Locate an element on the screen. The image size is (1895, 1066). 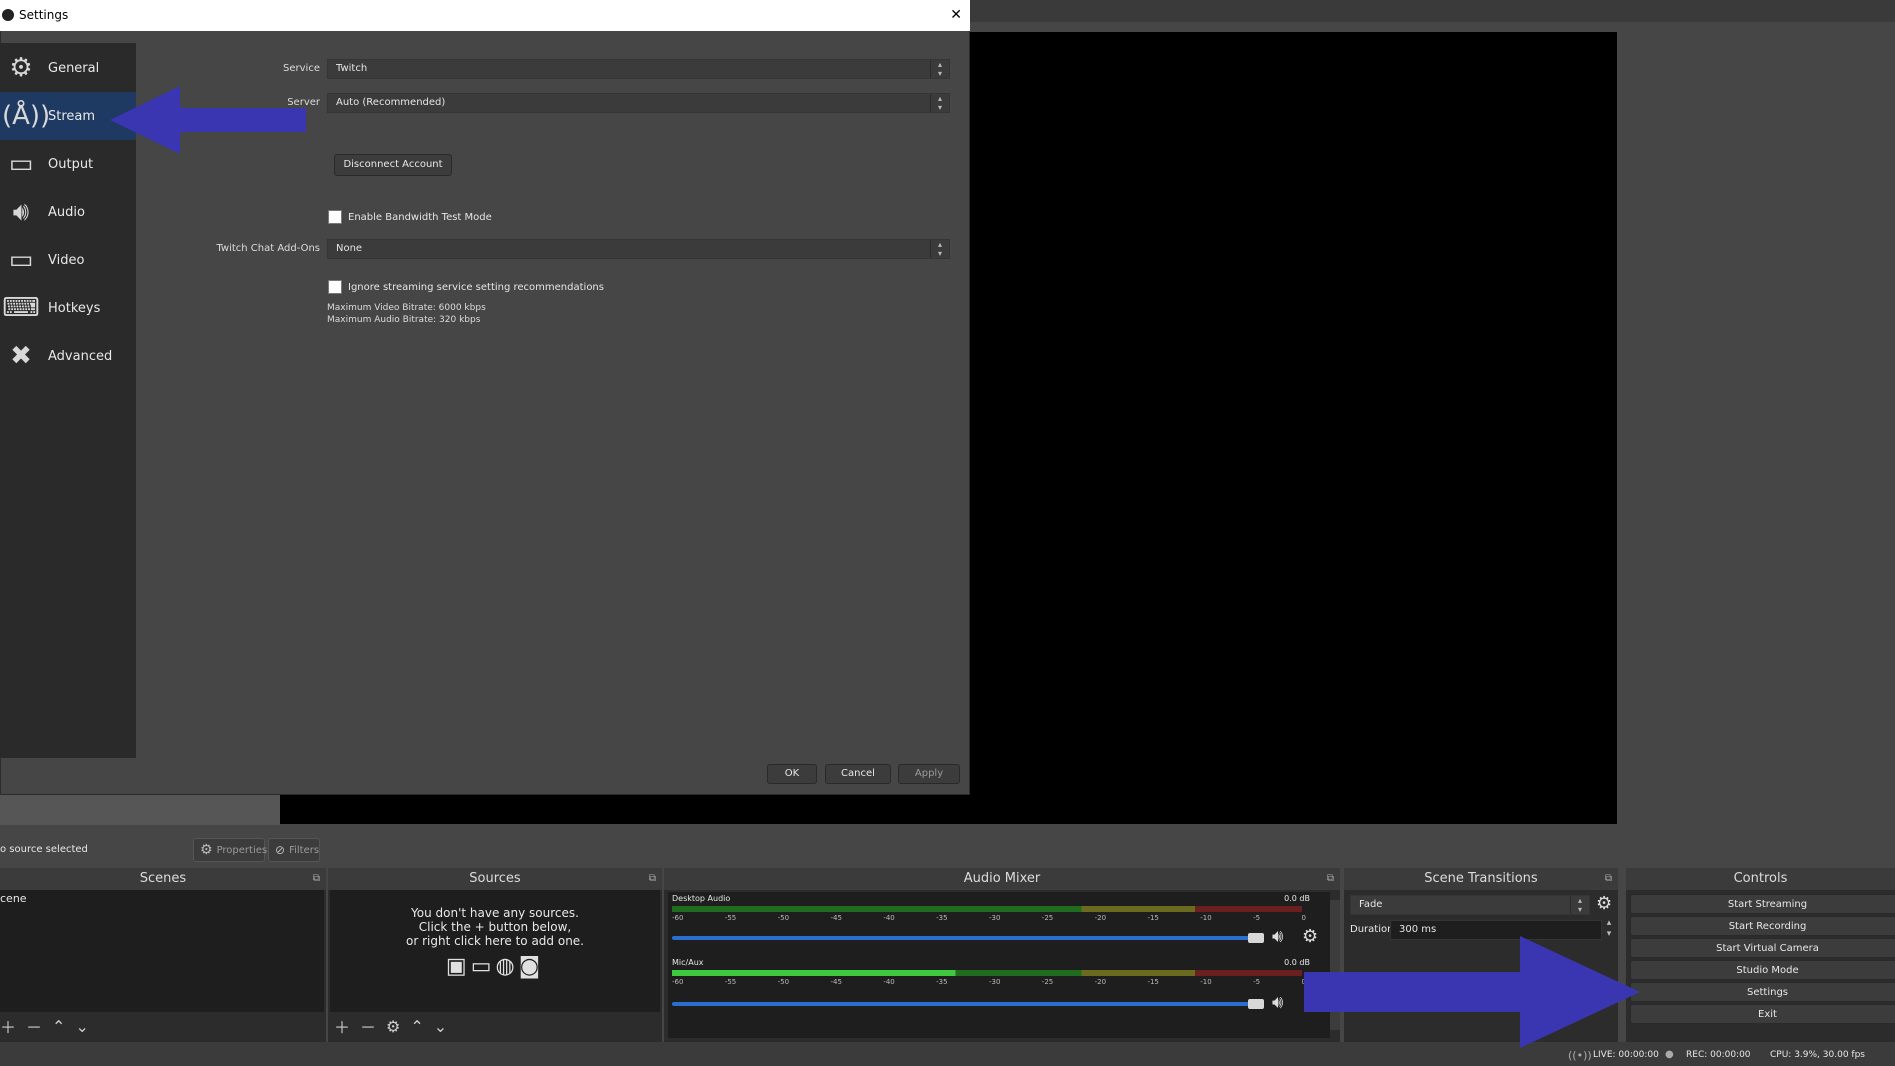
filter-icon: ⊘ is located at coordinates (280, 850).